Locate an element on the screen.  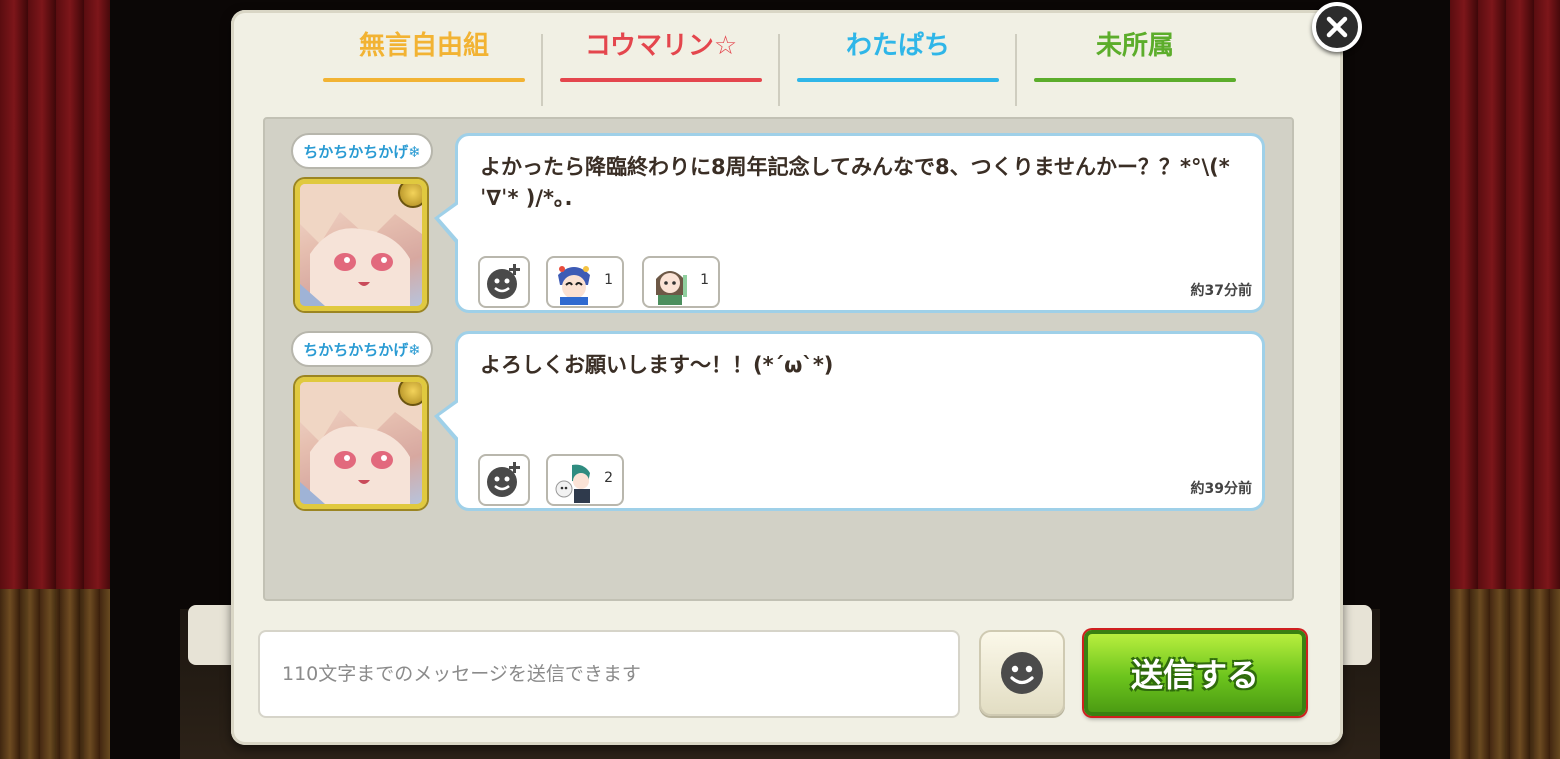
tab-guild-3: わたぱち is located at coordinates (898, 56).